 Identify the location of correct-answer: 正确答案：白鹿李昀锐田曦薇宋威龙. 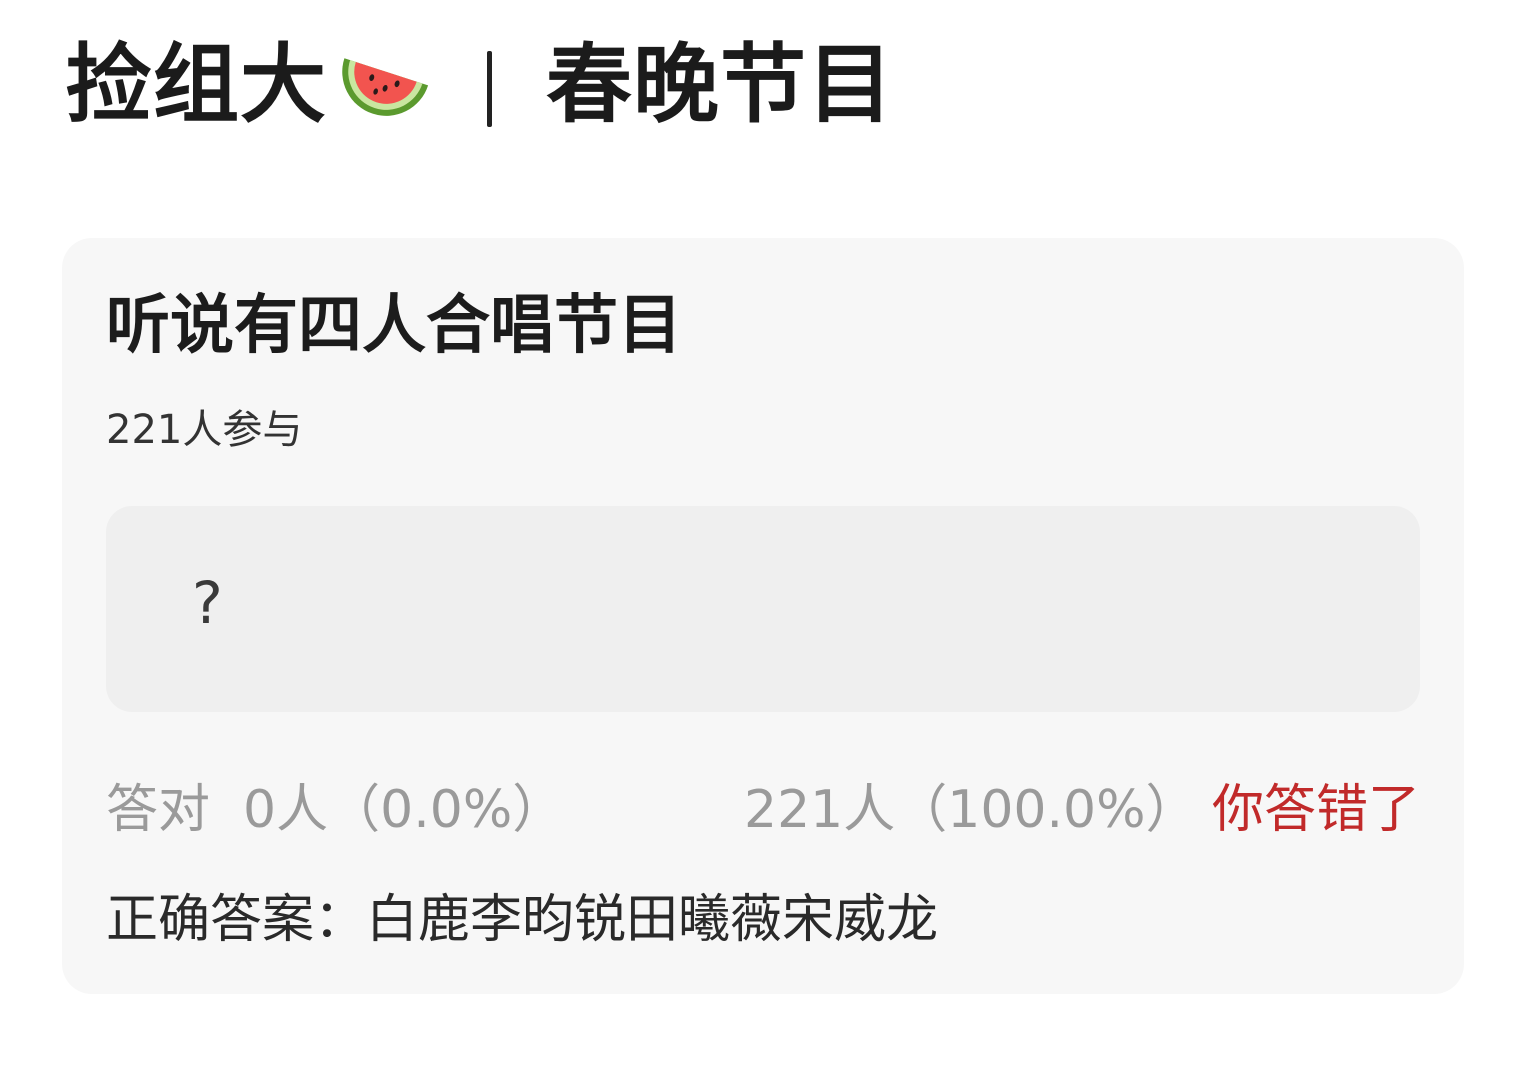
(522, 920).